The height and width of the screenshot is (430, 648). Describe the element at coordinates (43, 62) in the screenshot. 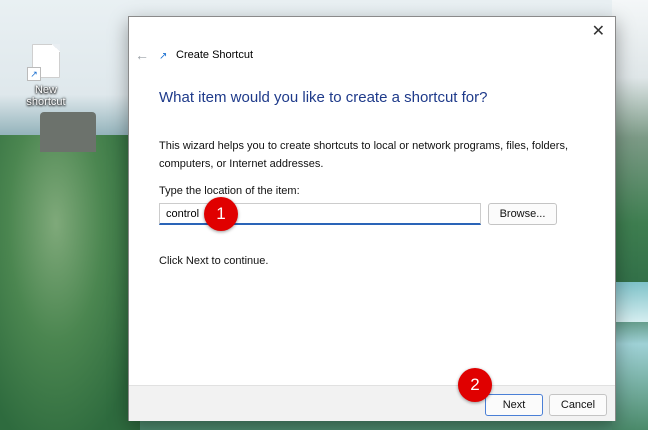

I see `shortcut-file-icon: ↗` at that location.